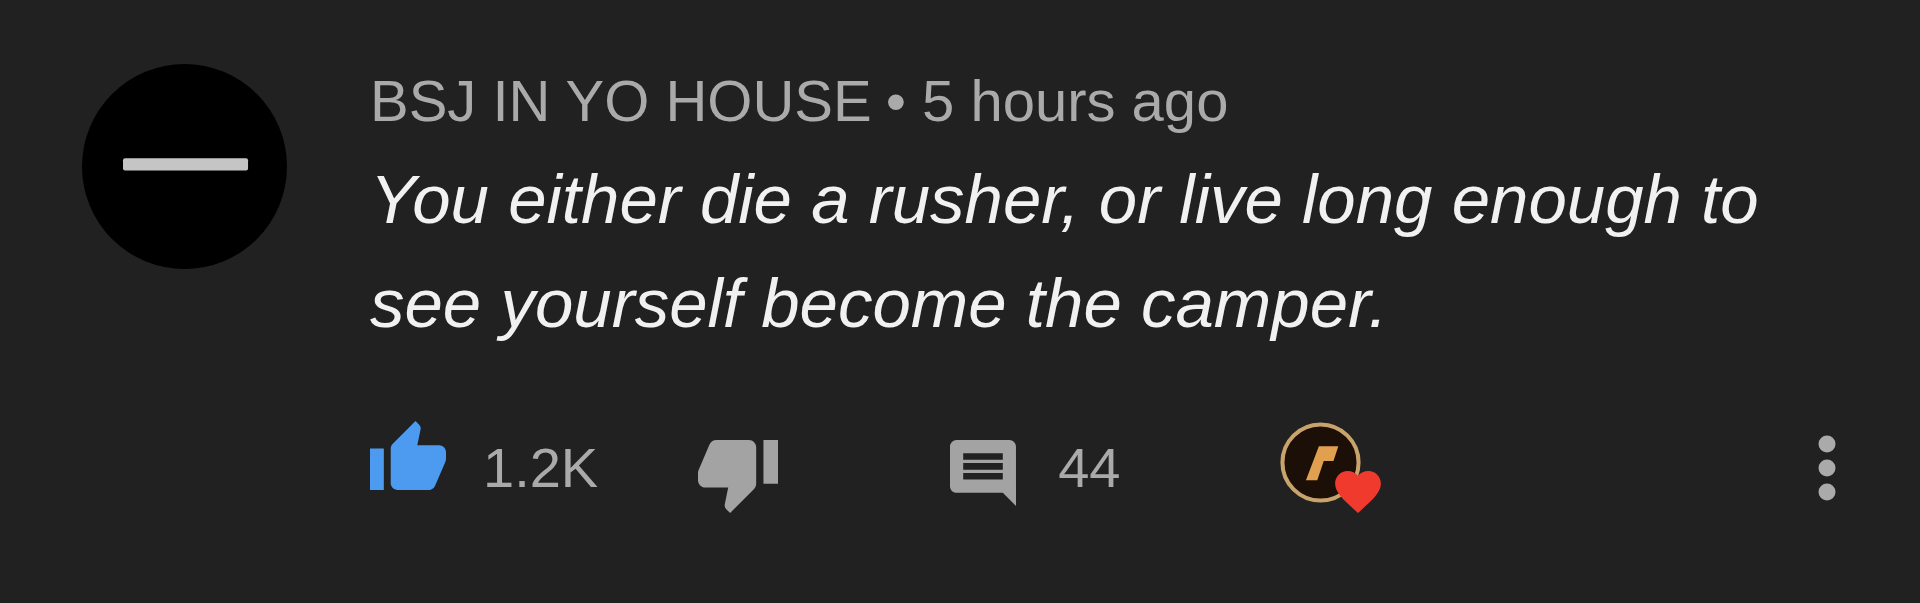 The image size is (1920, 603). I want to click on comment-author: BSJ IN YO HOUSE, so click(621, 101).